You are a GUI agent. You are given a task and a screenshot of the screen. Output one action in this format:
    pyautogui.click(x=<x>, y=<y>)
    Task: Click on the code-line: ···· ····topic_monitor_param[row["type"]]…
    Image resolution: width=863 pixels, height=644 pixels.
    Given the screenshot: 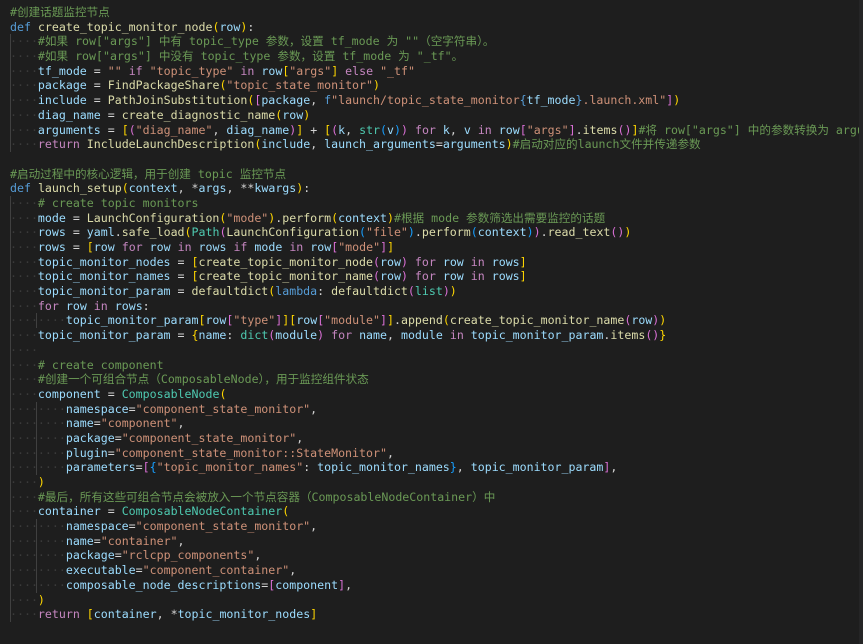 What is the action you would take?
    pyautogui.click(x=431, y=321)
    